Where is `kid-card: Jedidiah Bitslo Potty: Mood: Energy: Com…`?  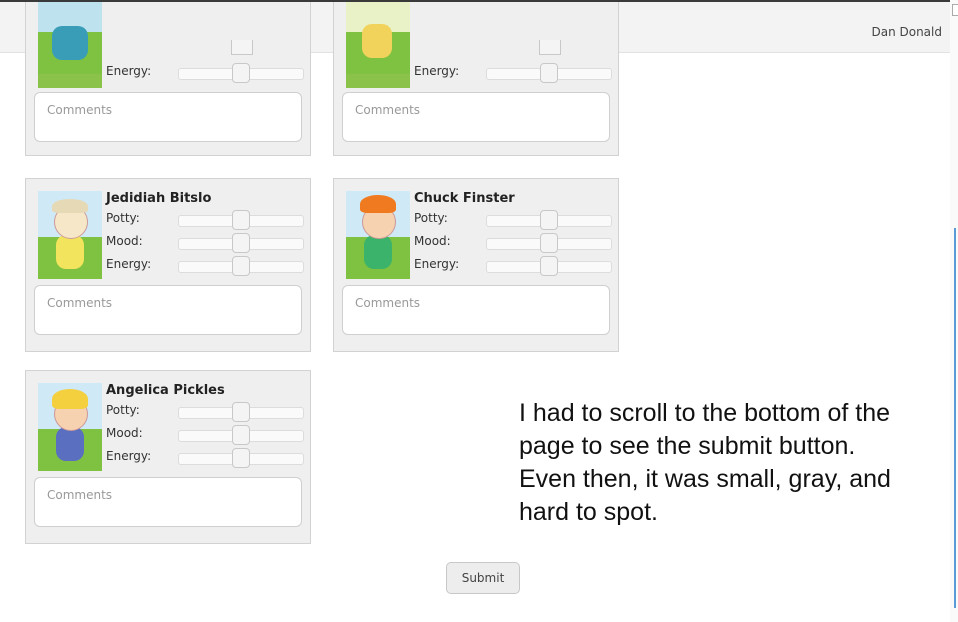 kid-card: Jedidiah Bitslo Potty: Mood: Energy: Com… is located at coordinates (168, 265).